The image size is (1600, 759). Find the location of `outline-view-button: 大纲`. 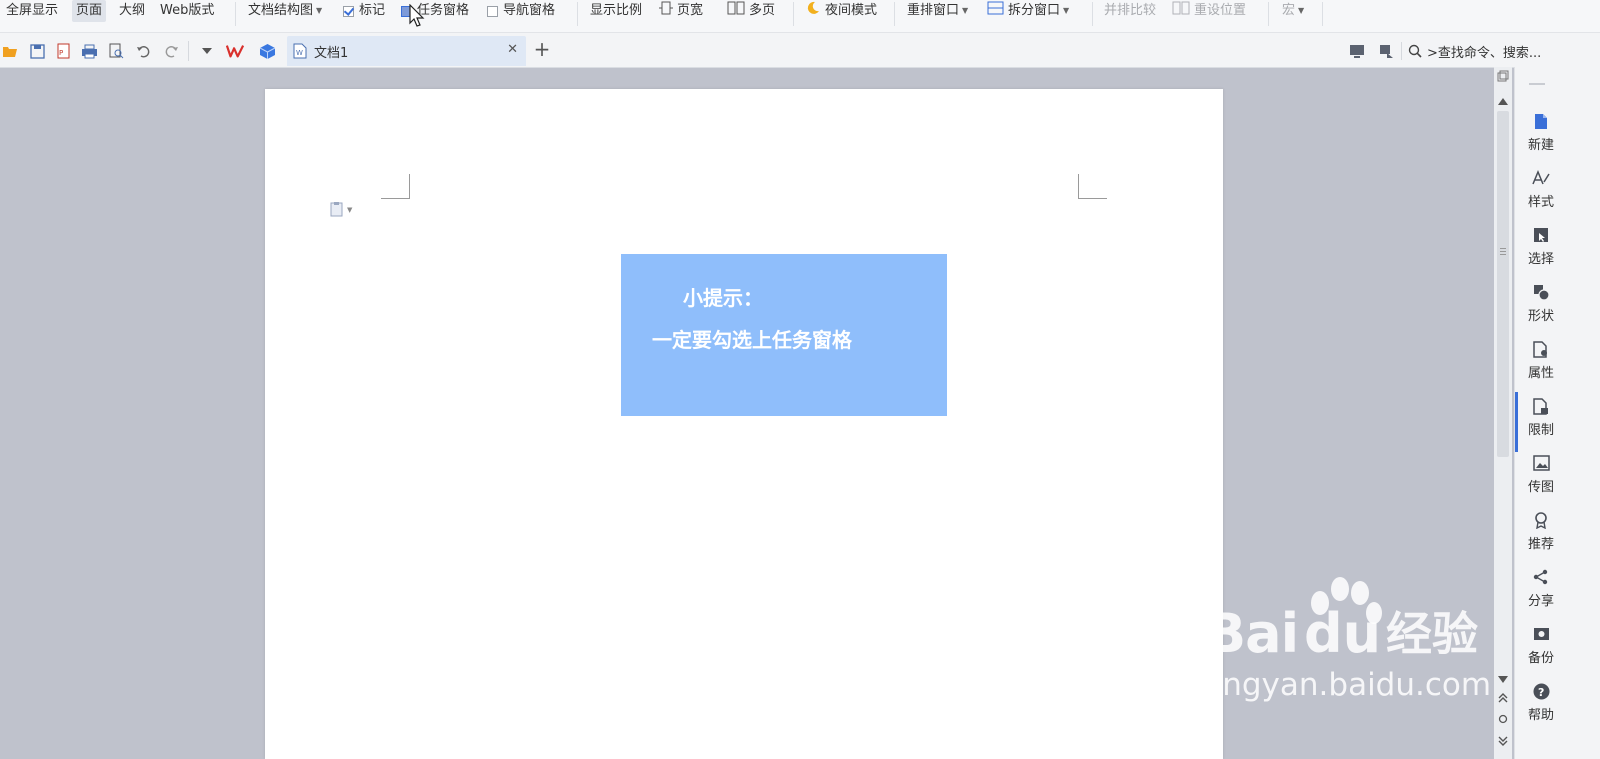

outline-view-button: 大纲 is located at coordinates (132, 11).